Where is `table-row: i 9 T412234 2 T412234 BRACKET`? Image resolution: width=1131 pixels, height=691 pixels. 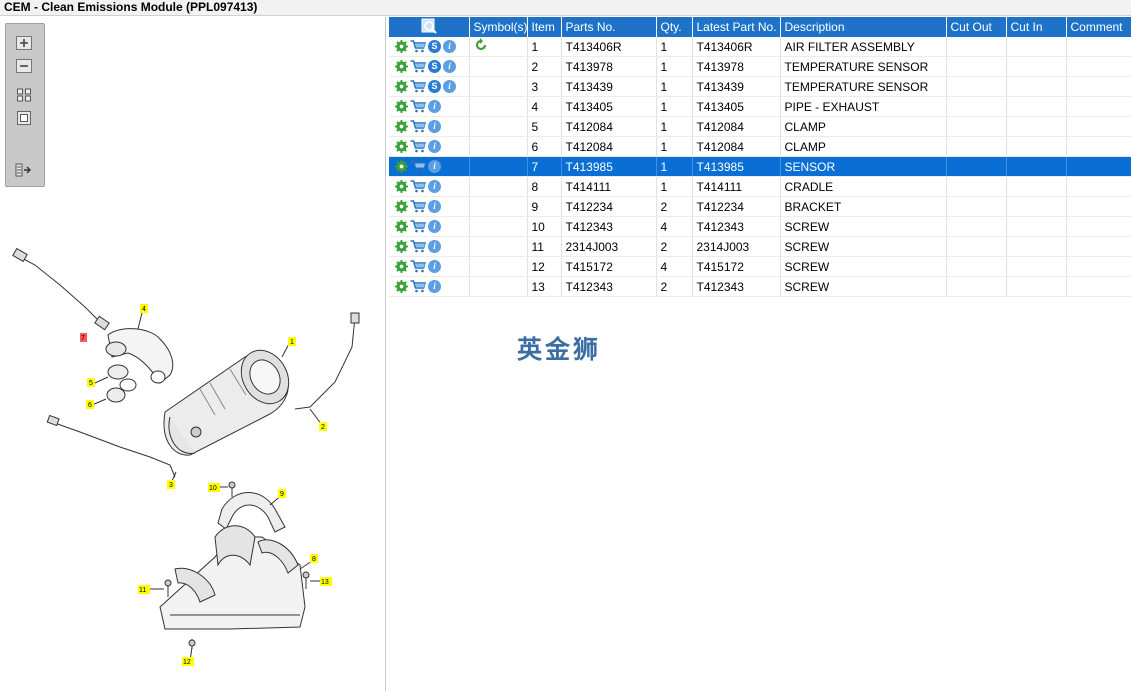
table-row: i 9 T412234 2 T412234 BRACKET is located at coordinates (760, 206).